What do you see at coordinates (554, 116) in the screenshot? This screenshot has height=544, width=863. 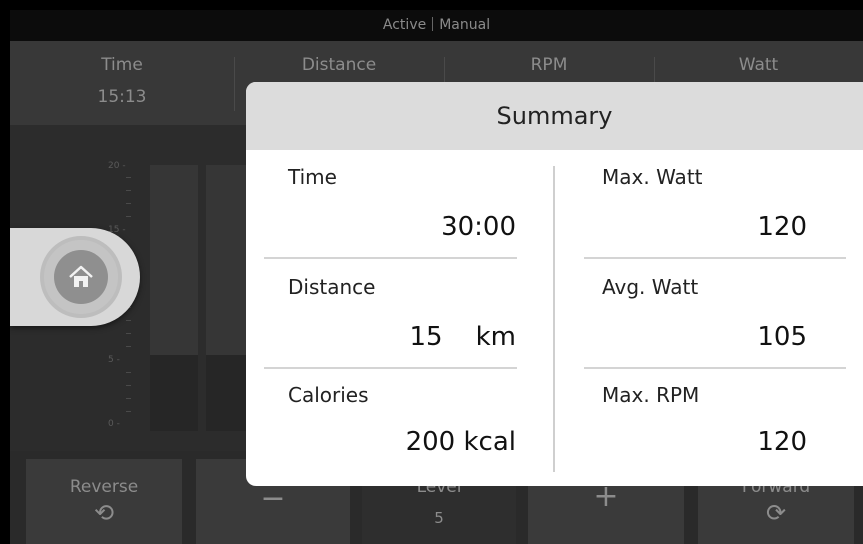 I see `summary-title: Summary` at bounding box center [554, 116].